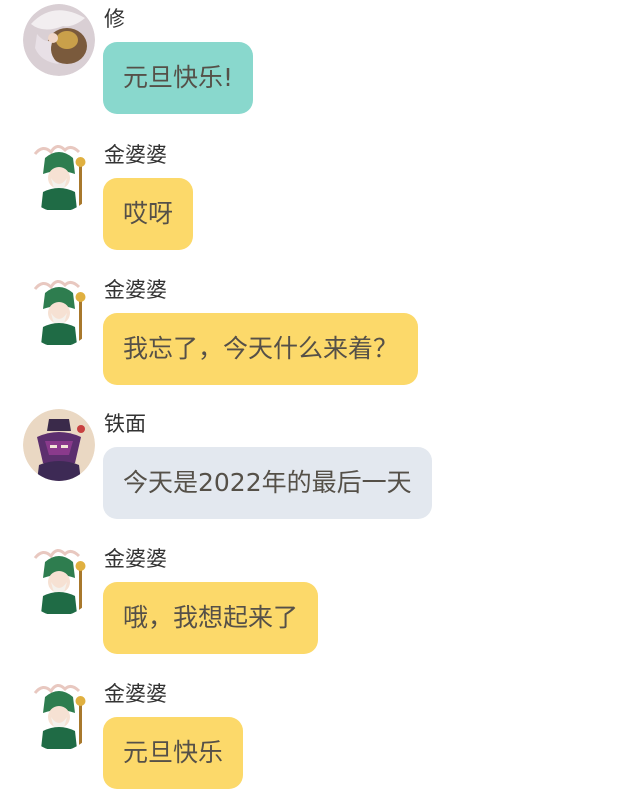 The image size is (640, 809). What do you see at coordinates (267, 483) in the screenshot?
I see `message-bubble: 今天是2022年的最后一天` at bounding box center [267, 483].